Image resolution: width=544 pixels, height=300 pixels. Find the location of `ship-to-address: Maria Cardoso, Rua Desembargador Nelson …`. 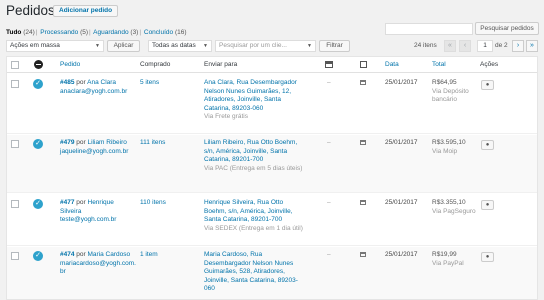

ship-to-address: Maria Cardoso, Rua Desembargador Nelson … is located at coordinates (251, 271).